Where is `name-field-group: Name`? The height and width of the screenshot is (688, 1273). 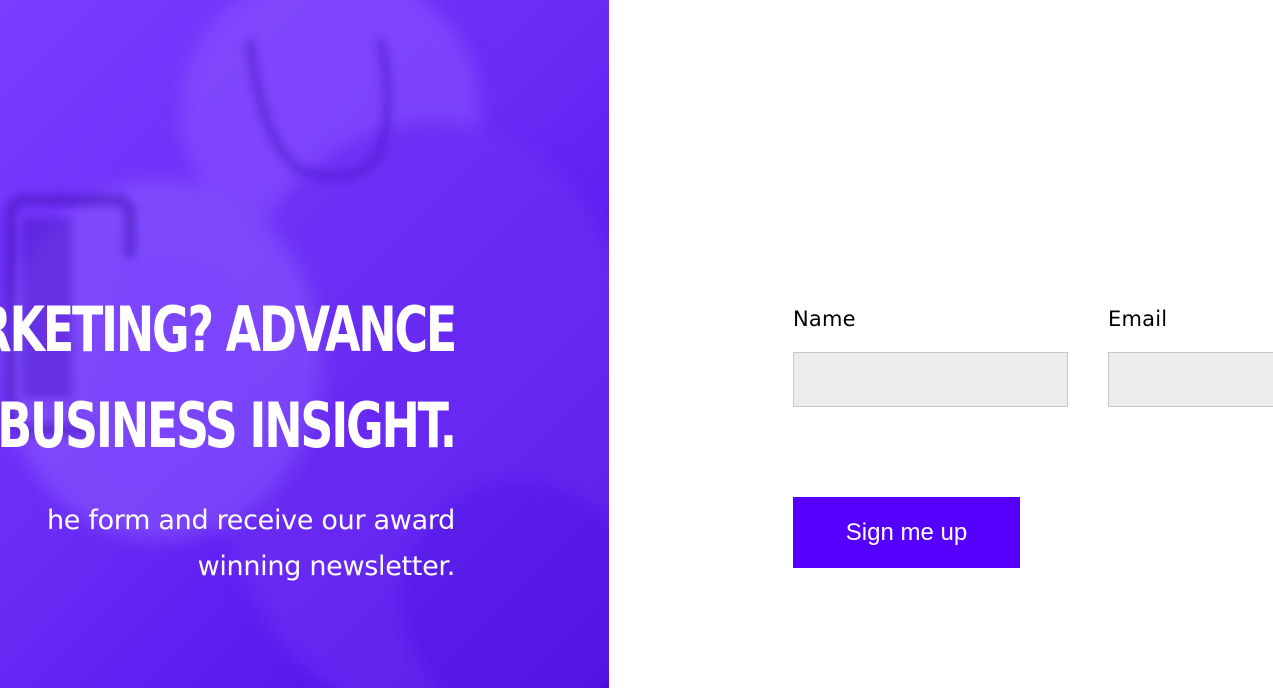
name-field-group: Name is located at coordinates (930, 355).